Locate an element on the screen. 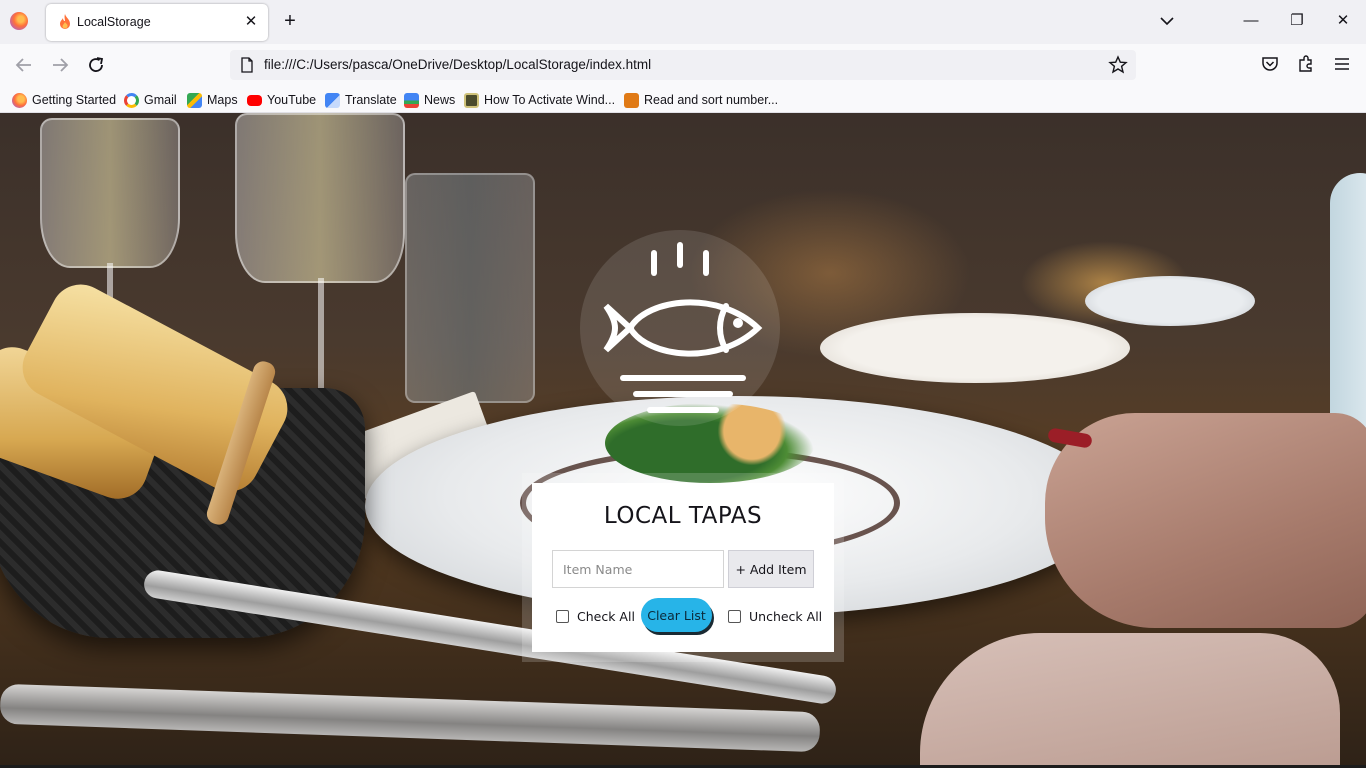  bookmark-gmail: Gmail is located at coordinates (150, 100).